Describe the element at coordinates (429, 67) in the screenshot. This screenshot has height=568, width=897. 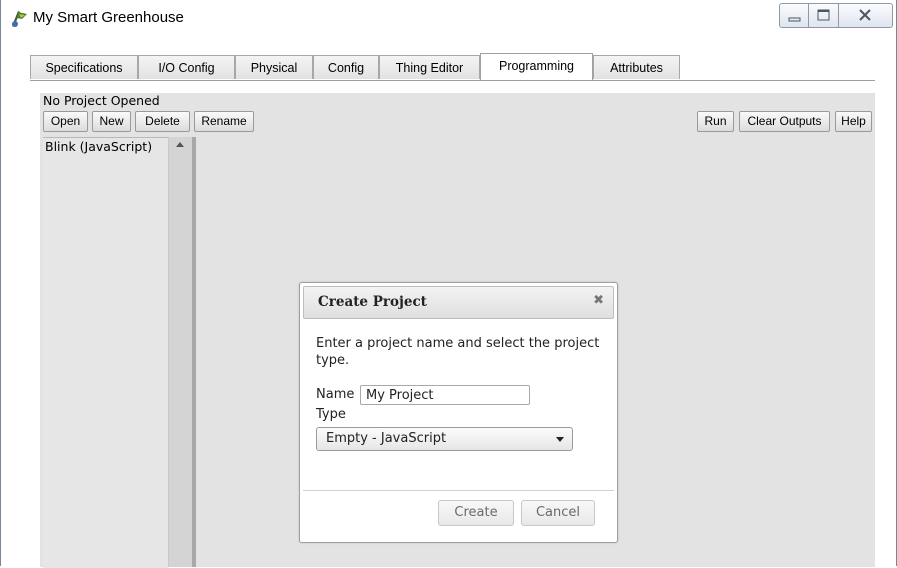
I see `tab-thing-editor: Thing Editor` at that location.